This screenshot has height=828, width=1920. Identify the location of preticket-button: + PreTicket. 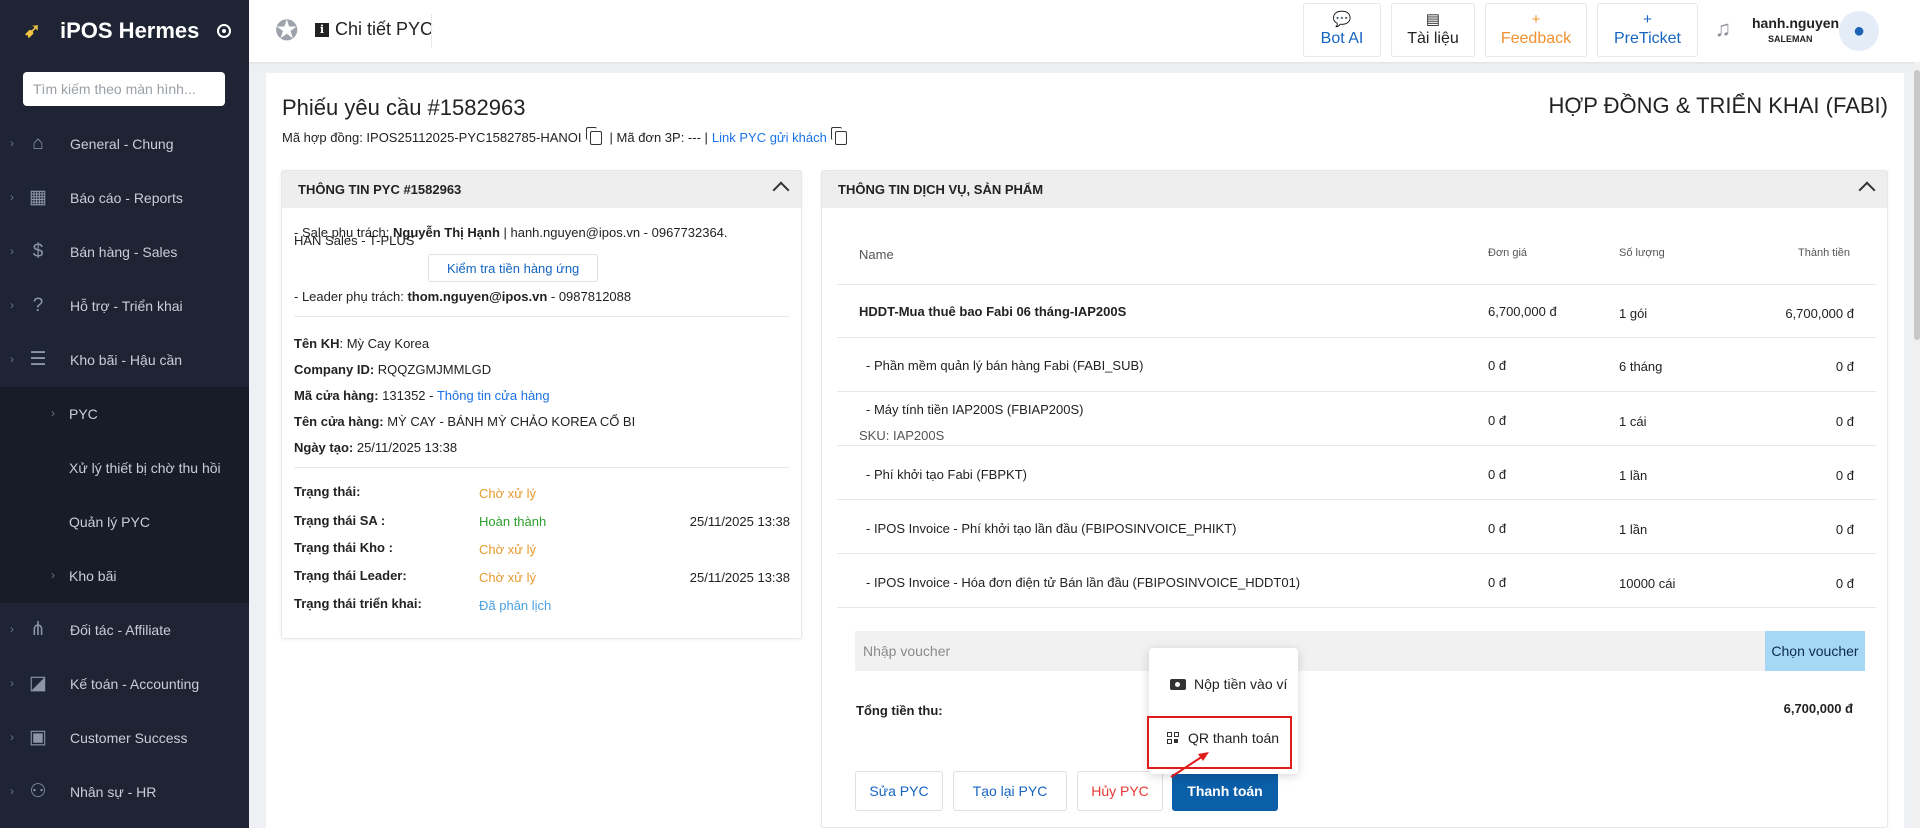
(1647, 30).